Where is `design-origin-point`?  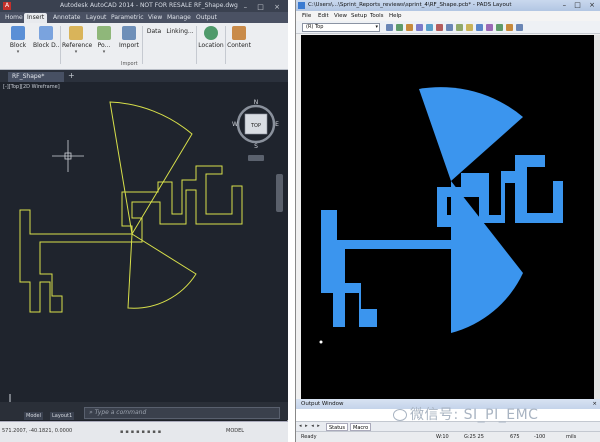 design-origin-point is located at coordinates (321, 342).